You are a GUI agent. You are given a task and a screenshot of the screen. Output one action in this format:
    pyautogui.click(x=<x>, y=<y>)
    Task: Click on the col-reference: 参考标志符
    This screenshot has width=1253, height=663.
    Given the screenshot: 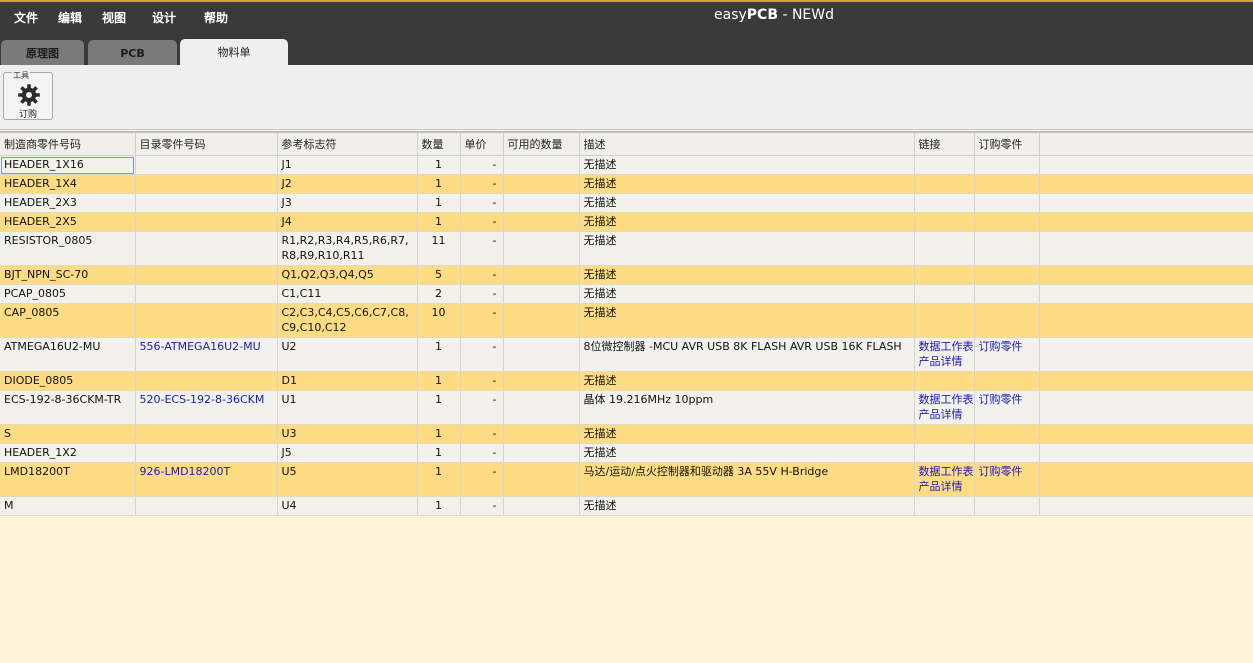 What is the action you would take?
    pyautogui.click(x=347, y=144)
    